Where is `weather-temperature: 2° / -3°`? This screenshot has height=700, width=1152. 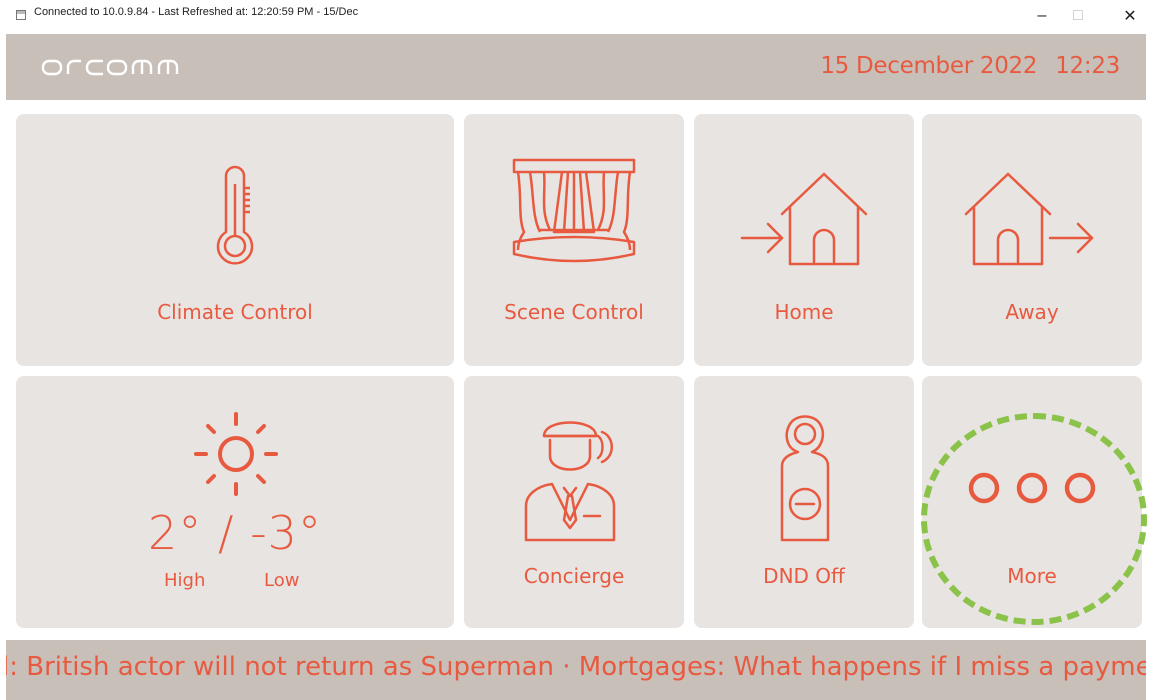
weather-temperature: 2° / -3° is located at coordinates (235, 533).